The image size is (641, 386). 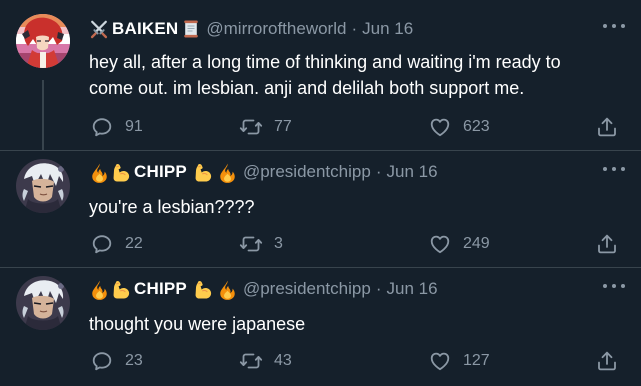 I want to click on like-button: 249, so click(x=459, y=244).